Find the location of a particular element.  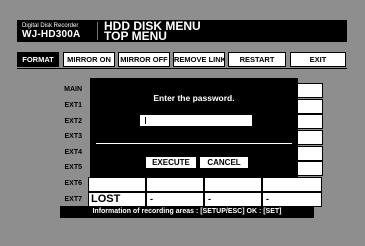

menu-mirror-off-button: MIRROR OFF is located at coordinates (144, 59).